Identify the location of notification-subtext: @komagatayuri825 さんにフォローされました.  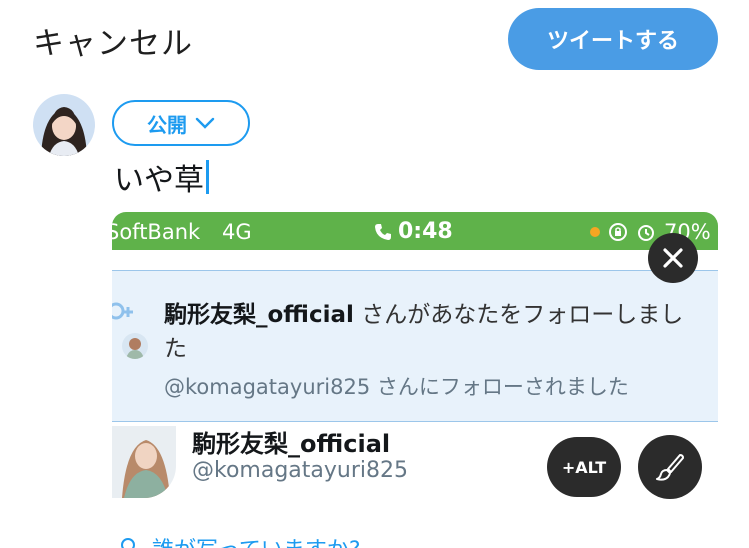
(396, 387).